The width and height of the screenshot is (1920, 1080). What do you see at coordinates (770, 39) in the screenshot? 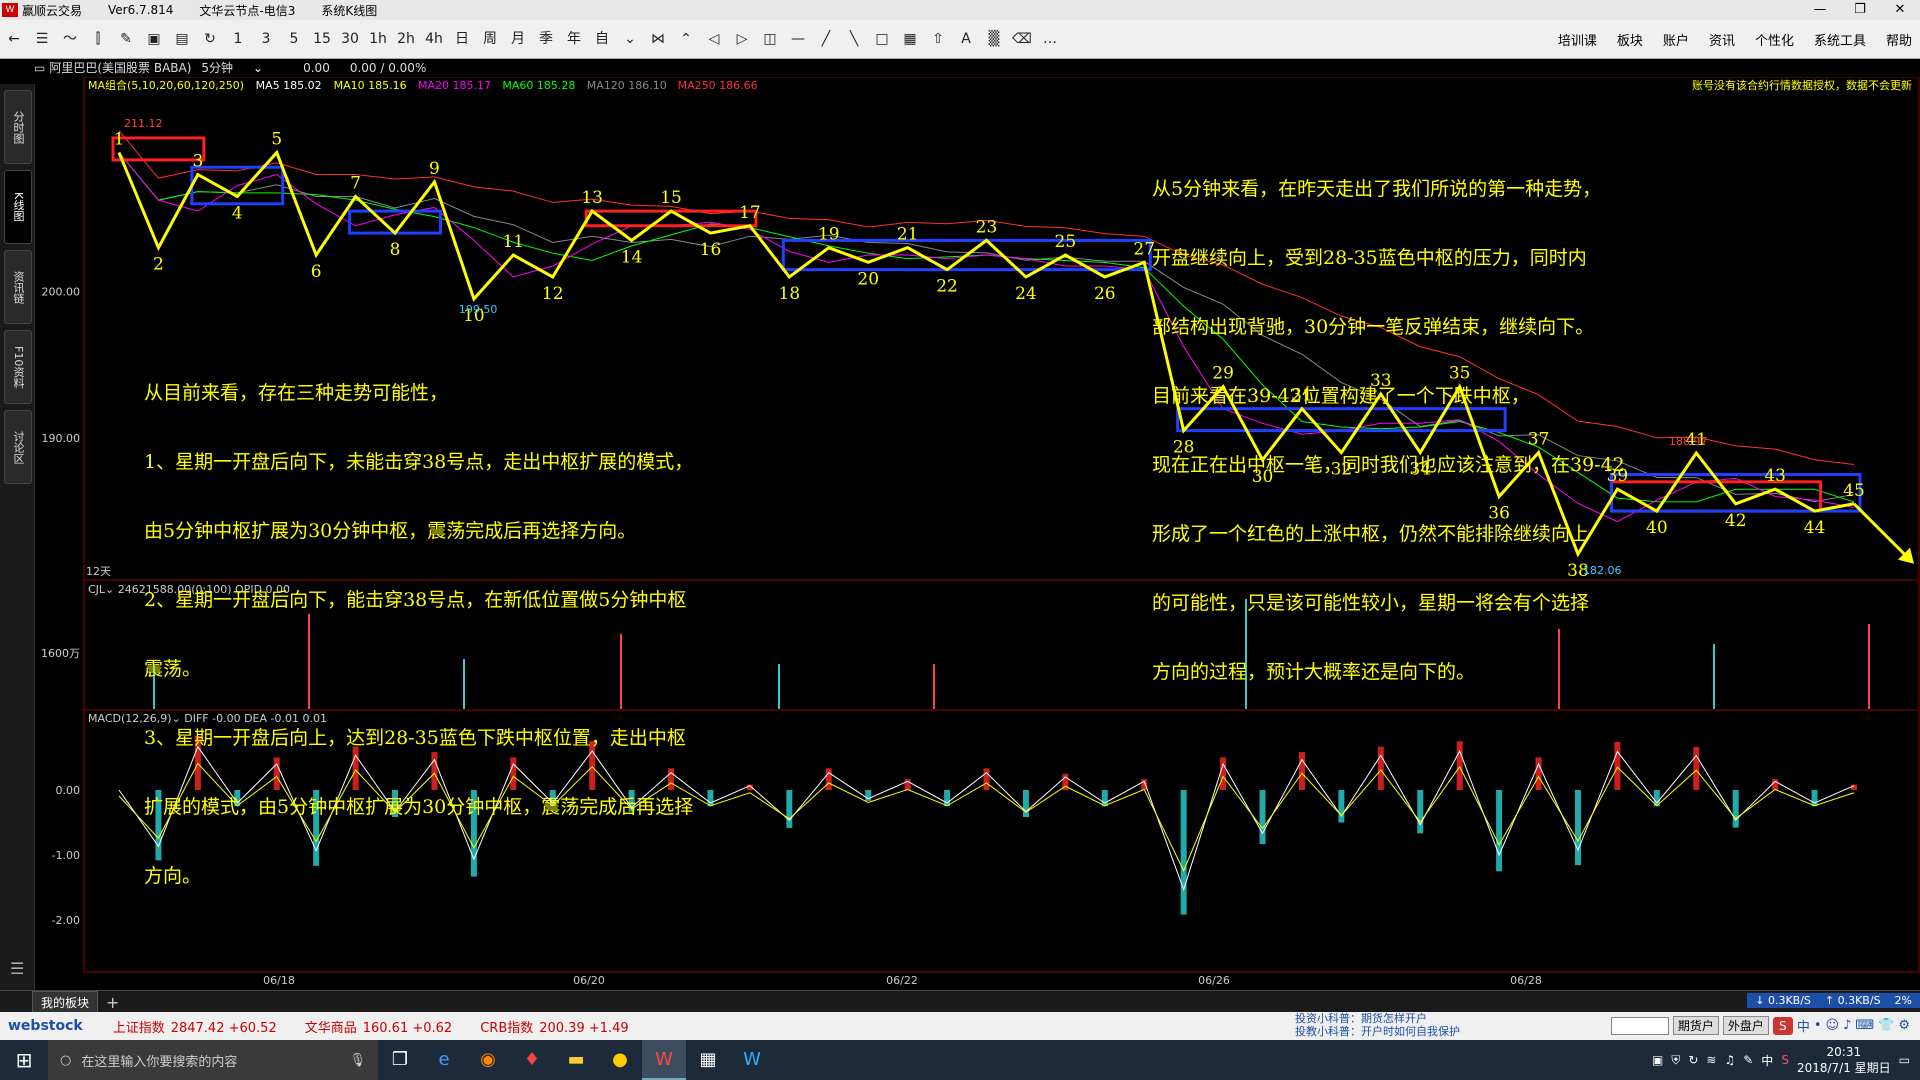
I see `split-view-icon: ◫` at bounding box center [770, 39].